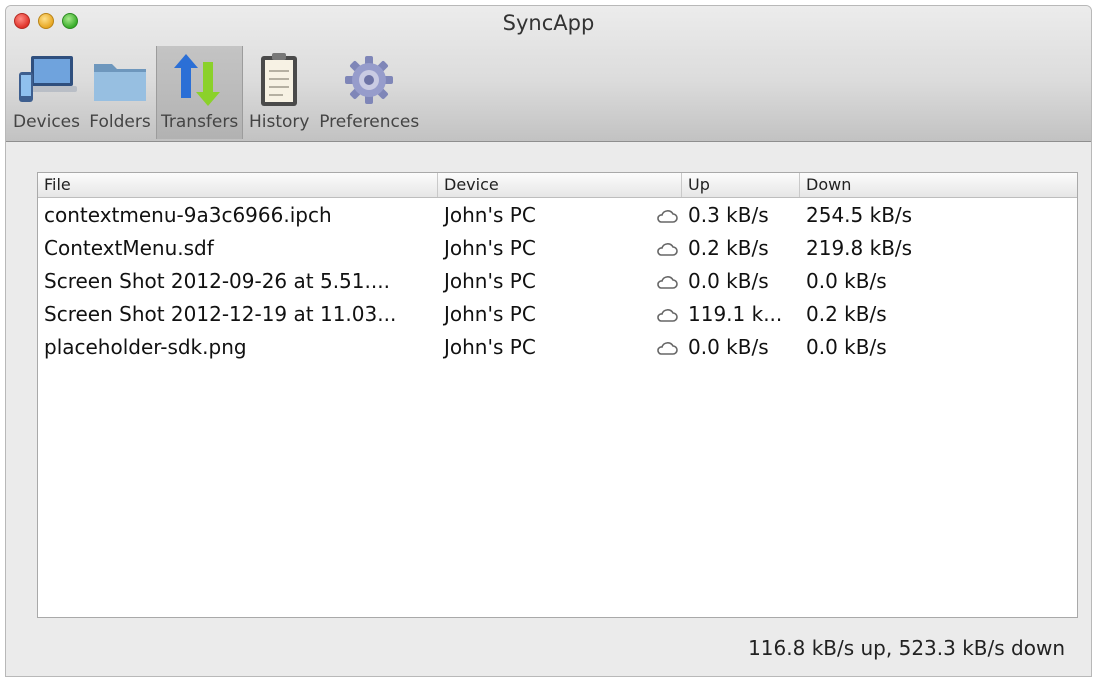 This screenshot has width=1093, height=679. I want to click on column-header-device: Device, so click(560, 185).